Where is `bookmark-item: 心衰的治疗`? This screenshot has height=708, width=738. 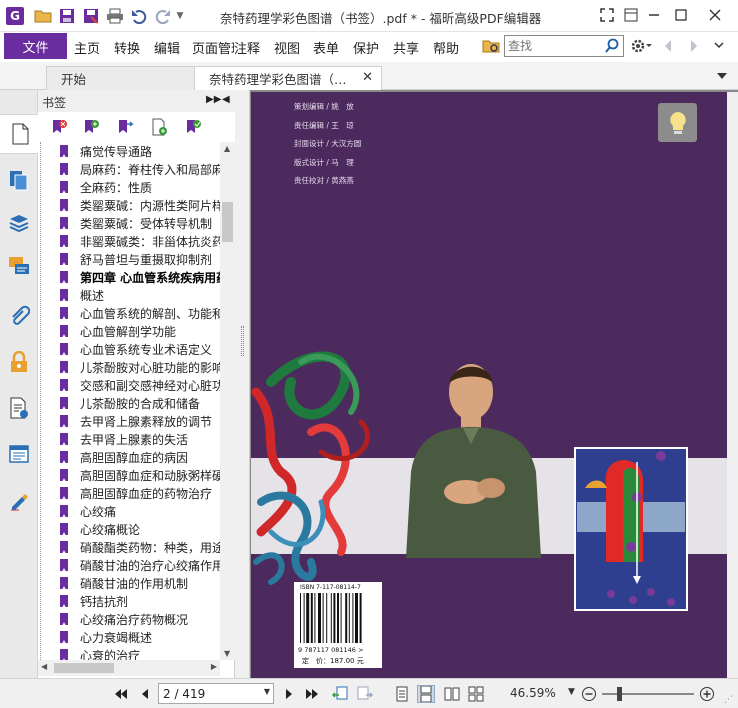
bookmark-item: 心衰的治疗 is located at coordinates (129, 653).